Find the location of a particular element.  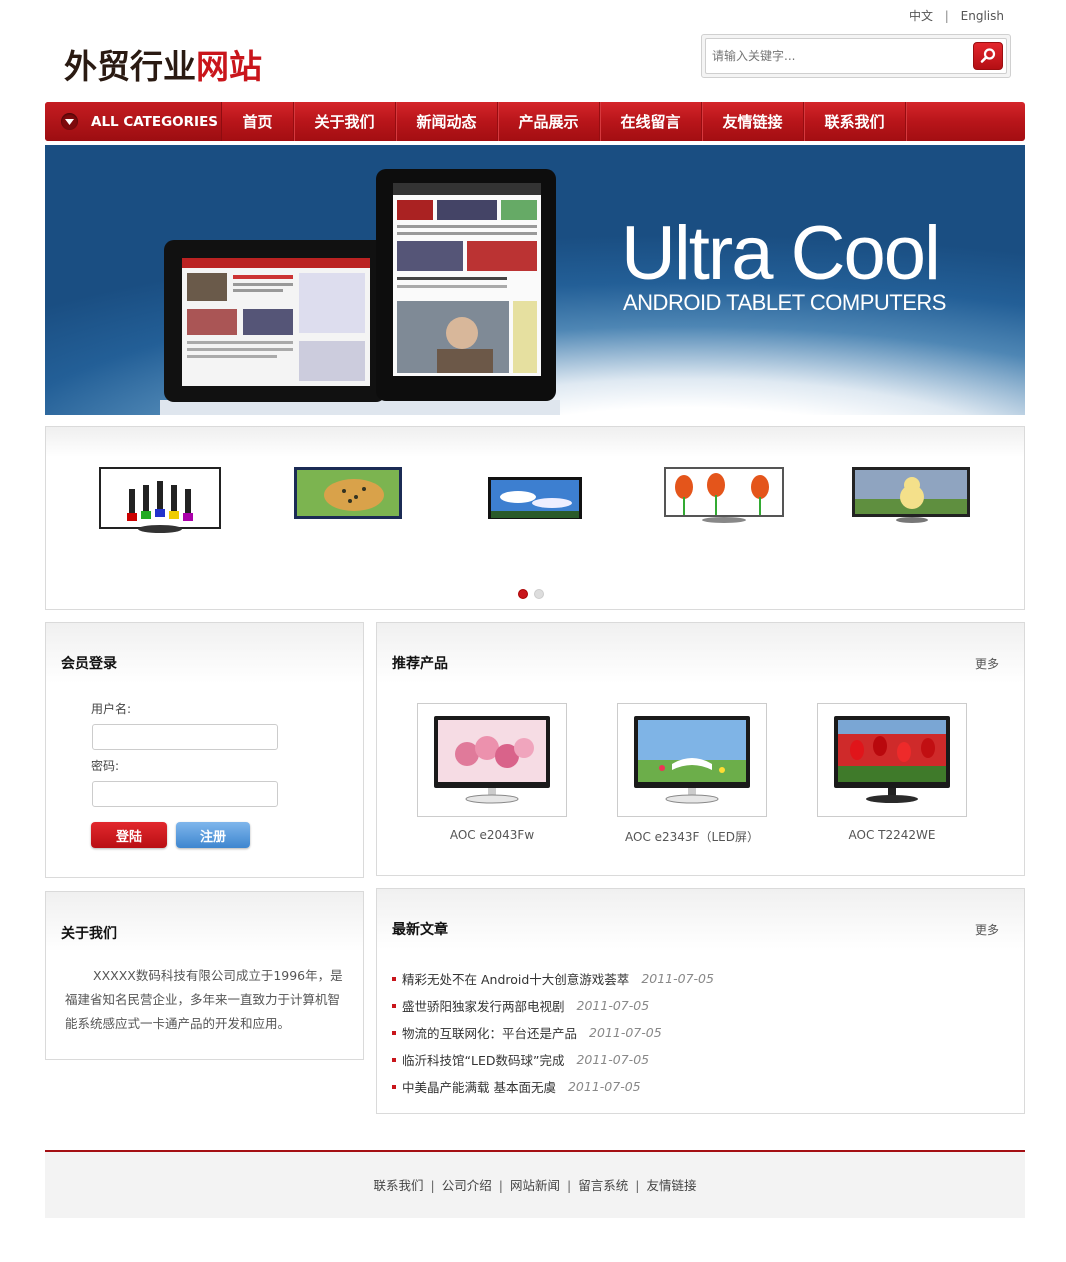

all-categories-button: ALL CATEGORIES is located at coordinates (133, 121).